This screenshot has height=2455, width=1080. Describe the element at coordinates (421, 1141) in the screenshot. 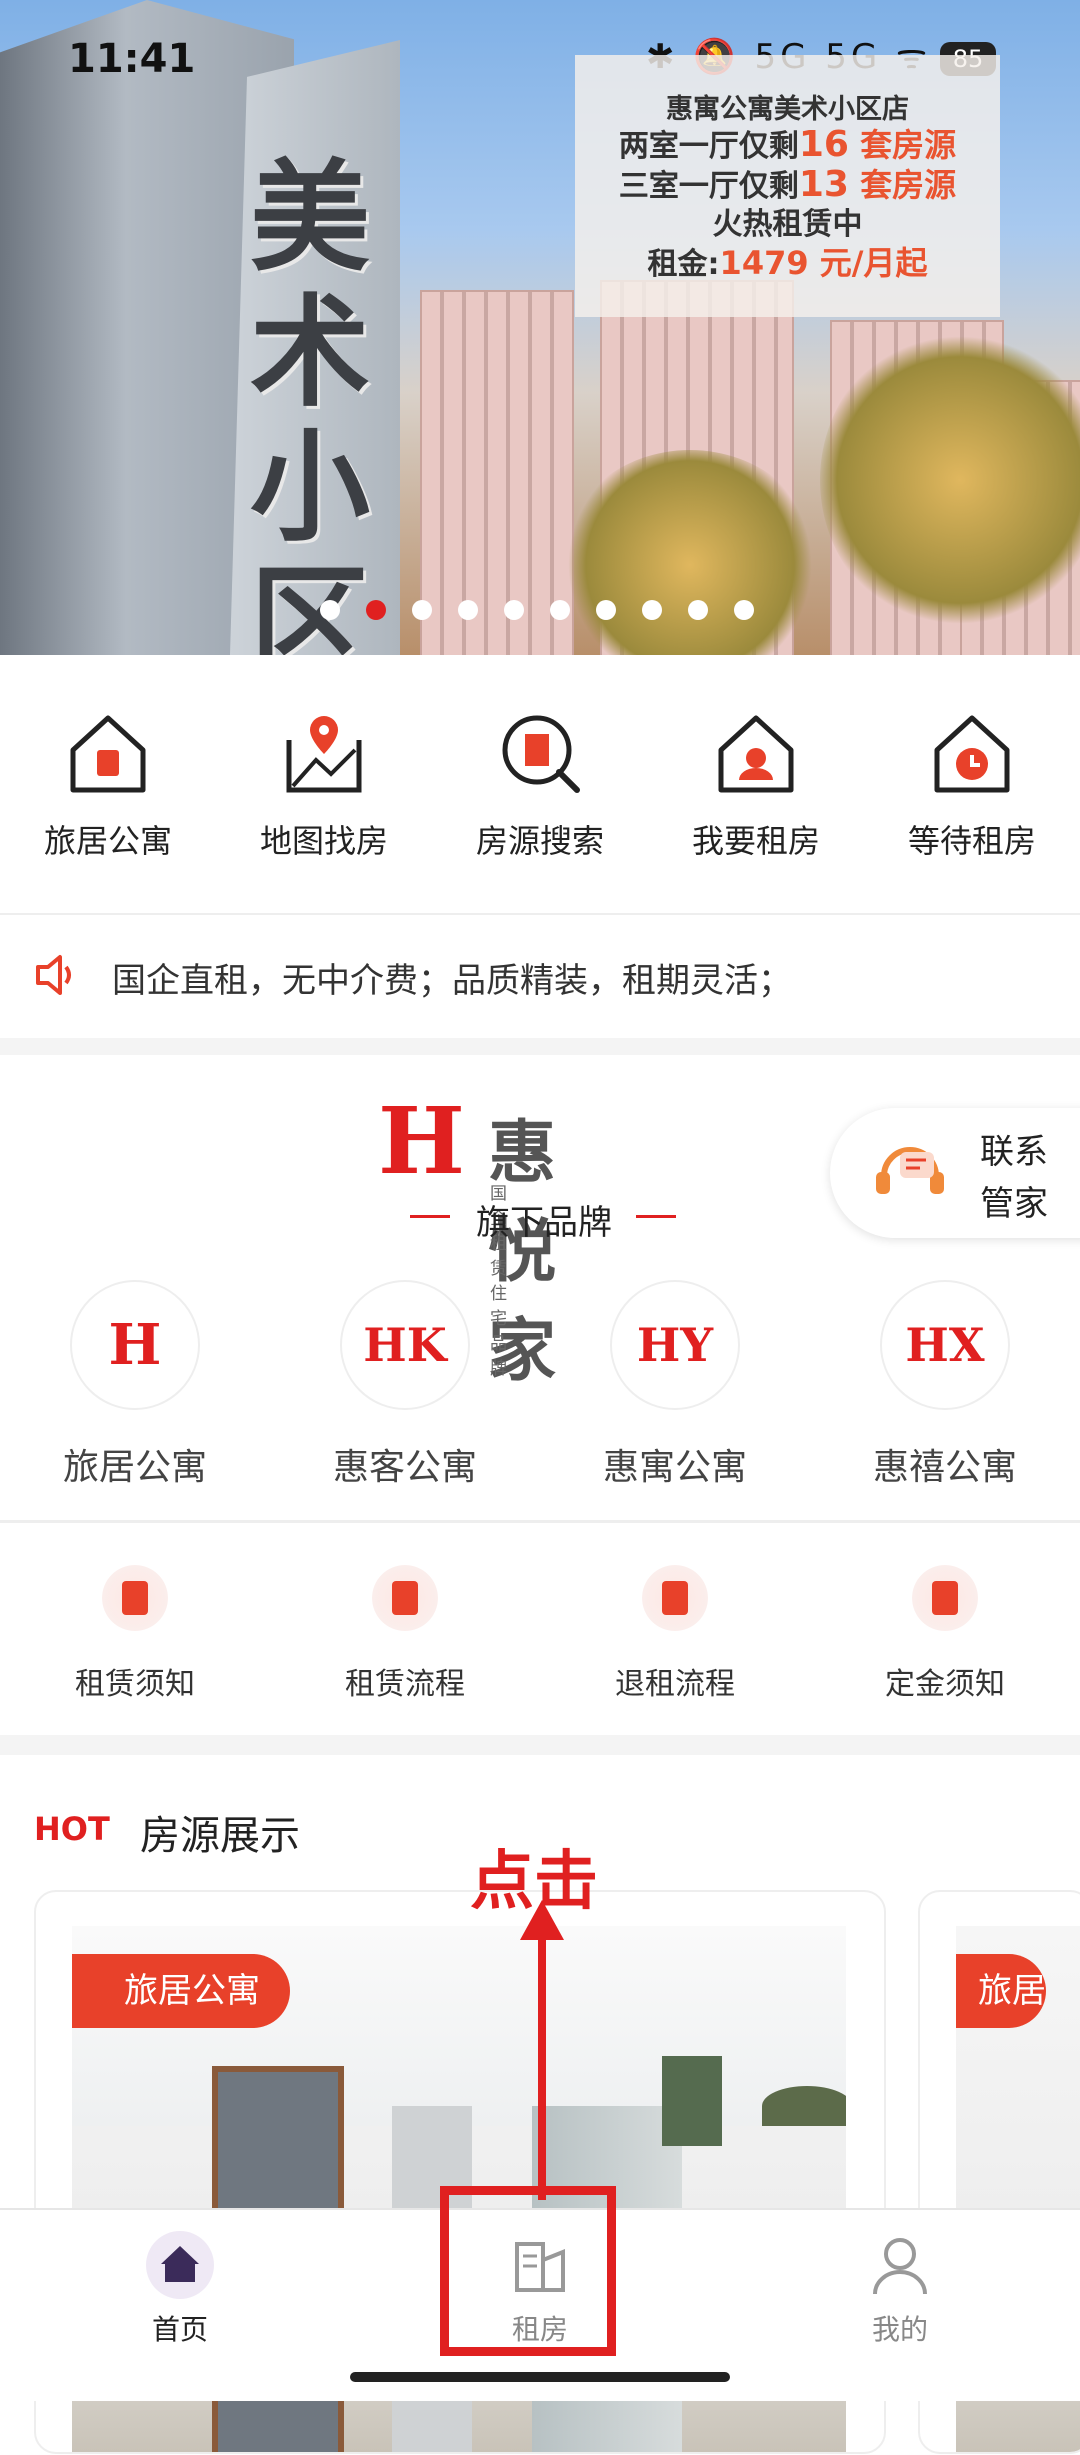

I see `brand-logo-mark: H` at that location.